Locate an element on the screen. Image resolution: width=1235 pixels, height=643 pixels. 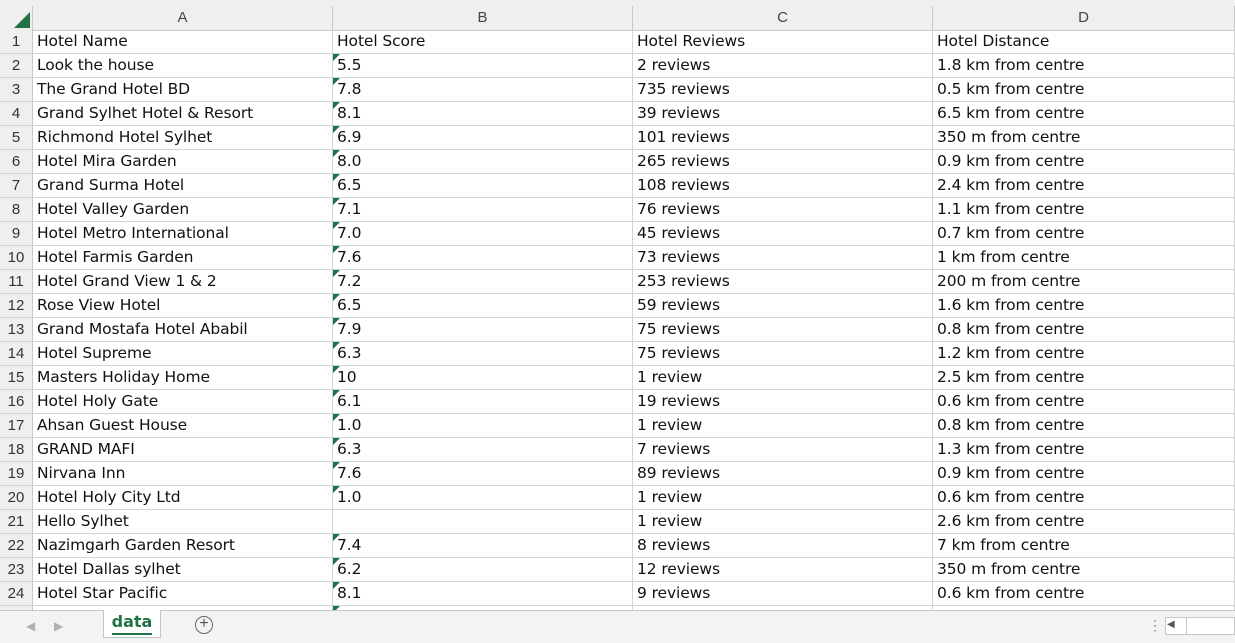
cell-c: 76 reviews is located at coordinates (783, 209).